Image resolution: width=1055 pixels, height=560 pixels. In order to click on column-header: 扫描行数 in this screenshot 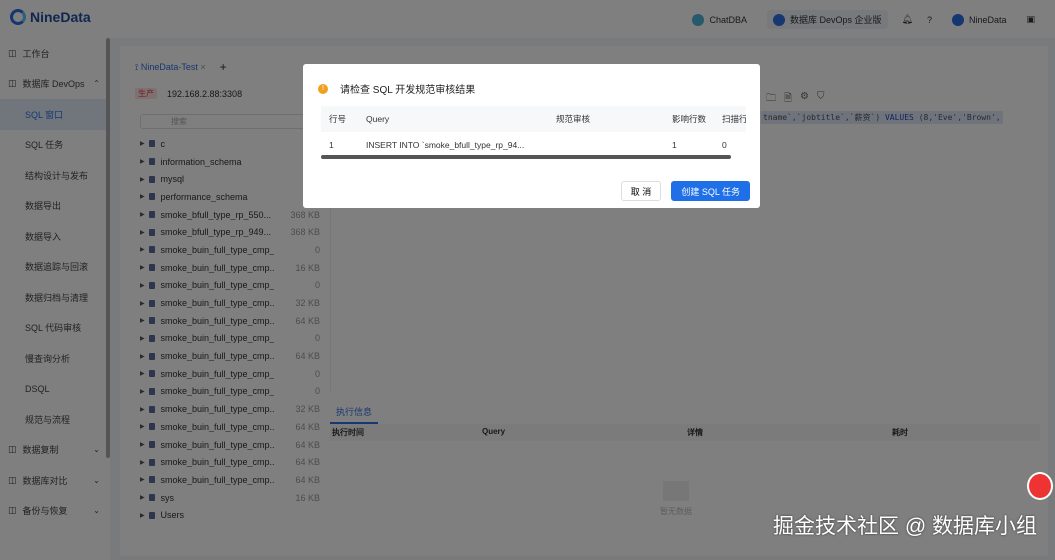, I will do `click(734, 119)`.